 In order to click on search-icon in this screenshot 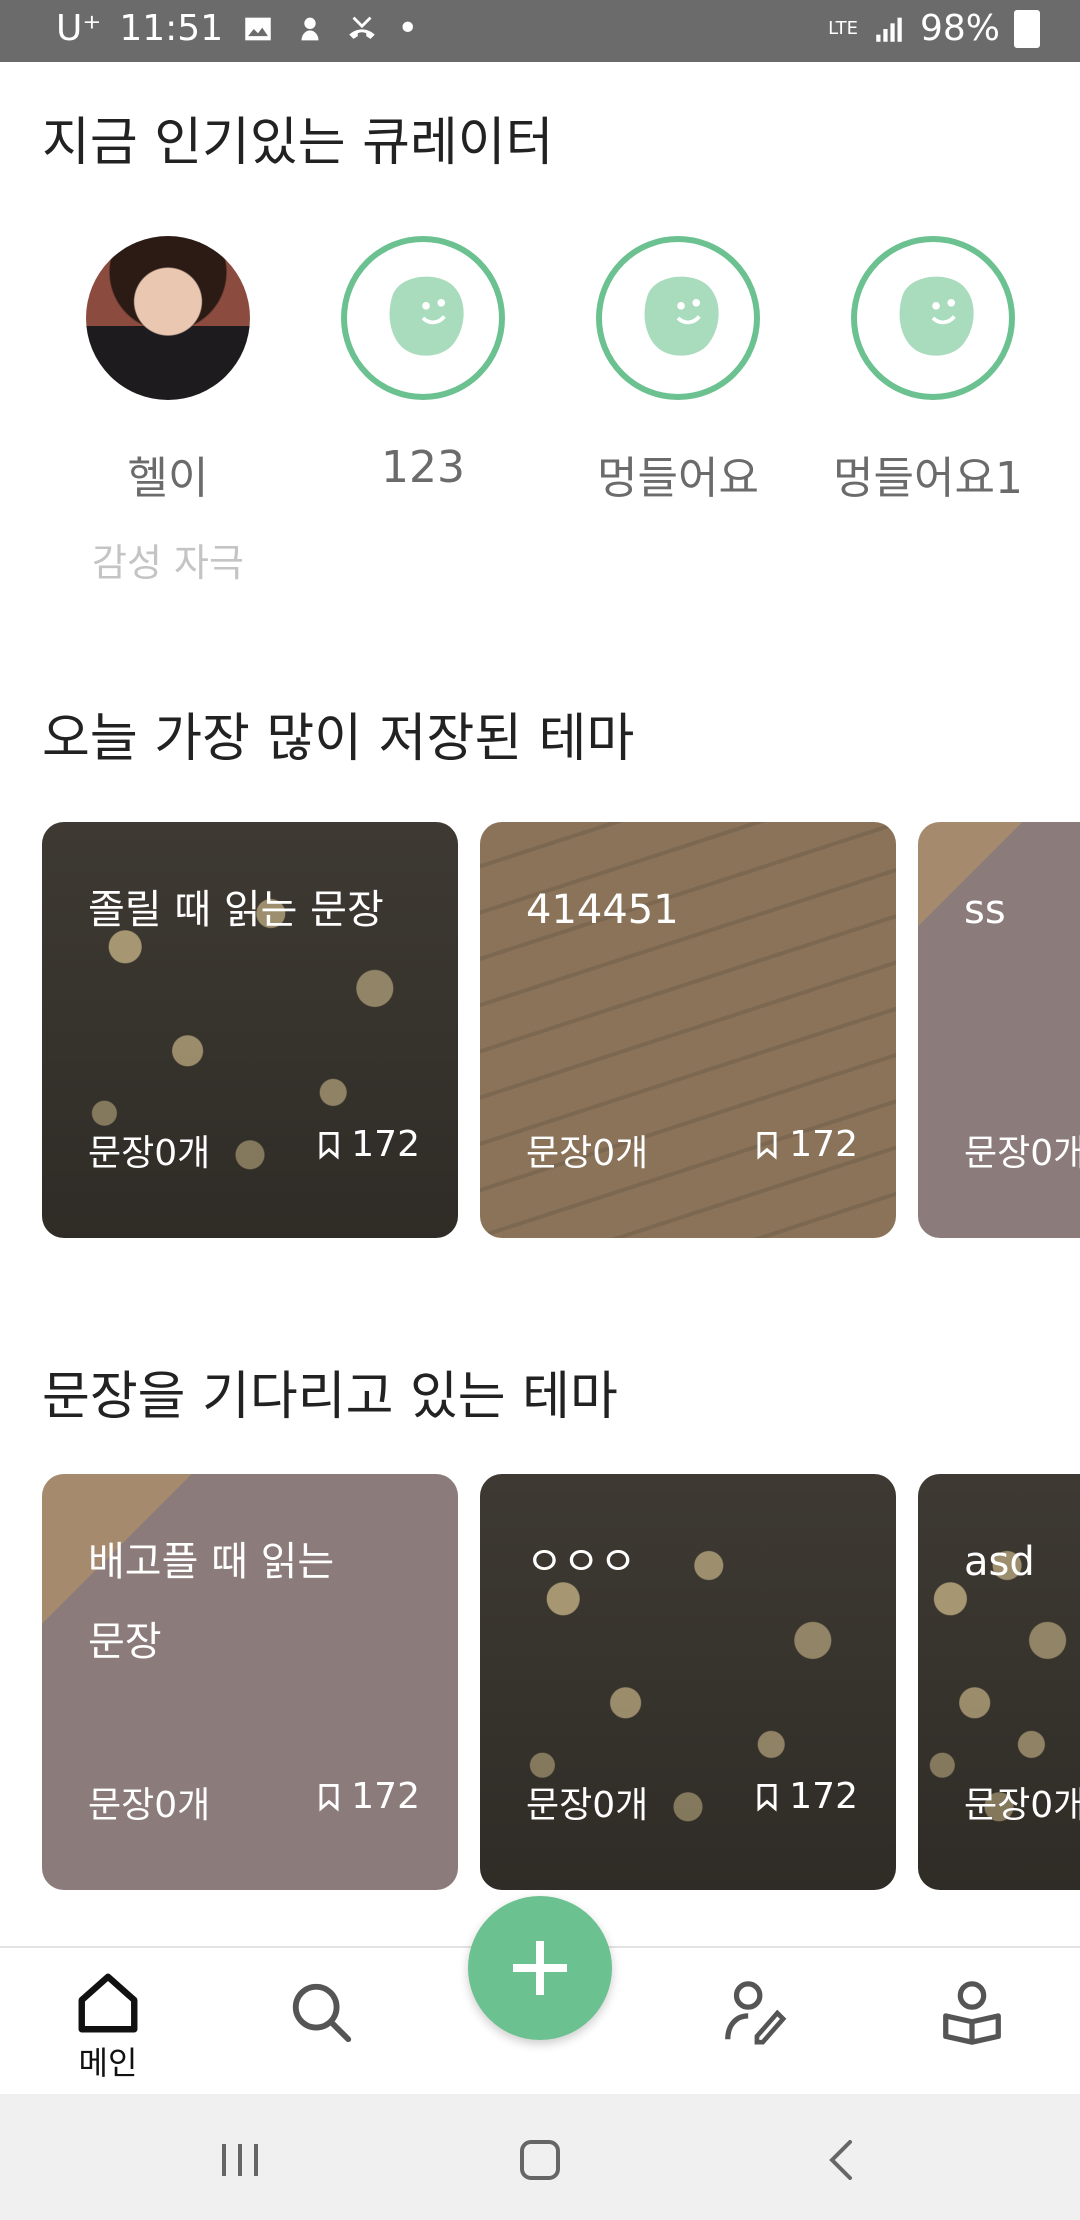, I will do `click(322, 2013)`.